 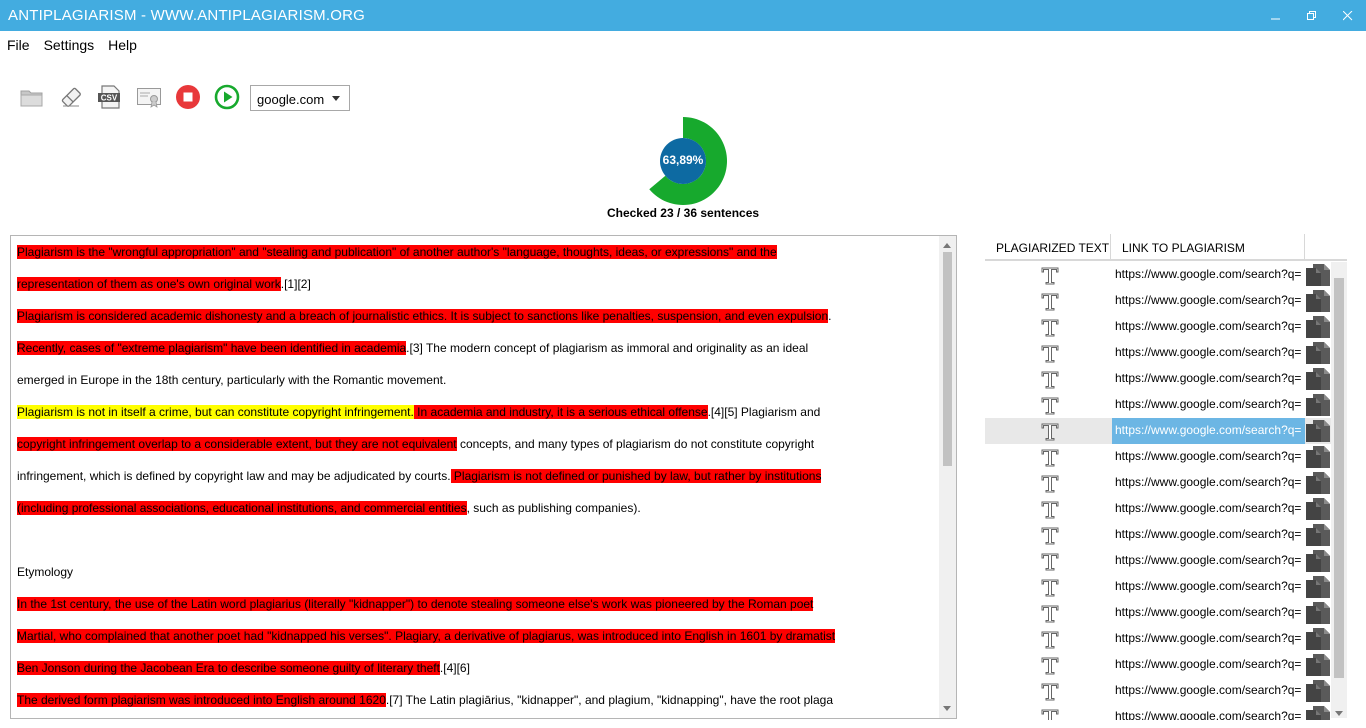 I want to click on open-folder-button, so click(x=31, y=97).